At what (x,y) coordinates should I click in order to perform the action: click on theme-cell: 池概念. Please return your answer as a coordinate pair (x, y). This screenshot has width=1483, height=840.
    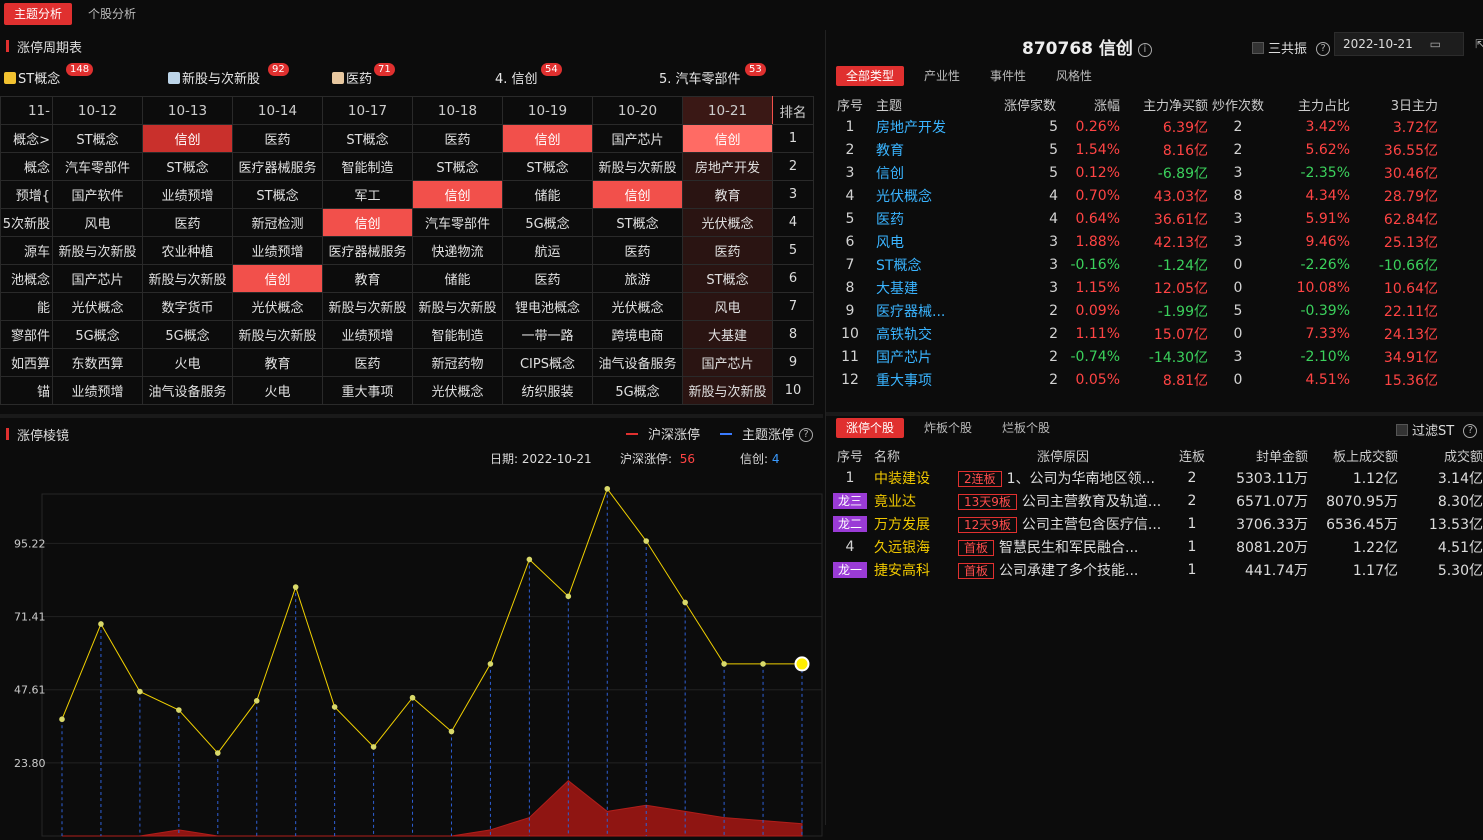
    Looking at the image, I should click on (26, 278).